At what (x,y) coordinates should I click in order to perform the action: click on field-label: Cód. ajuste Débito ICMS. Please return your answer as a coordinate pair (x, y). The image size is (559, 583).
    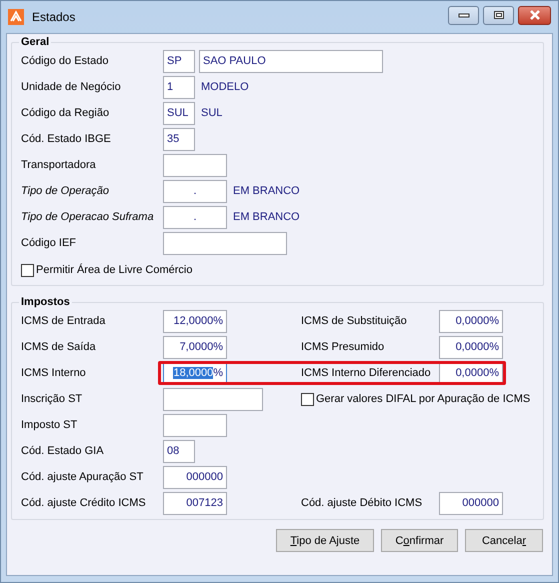
    Looking at the image, I should click on (362, 503).